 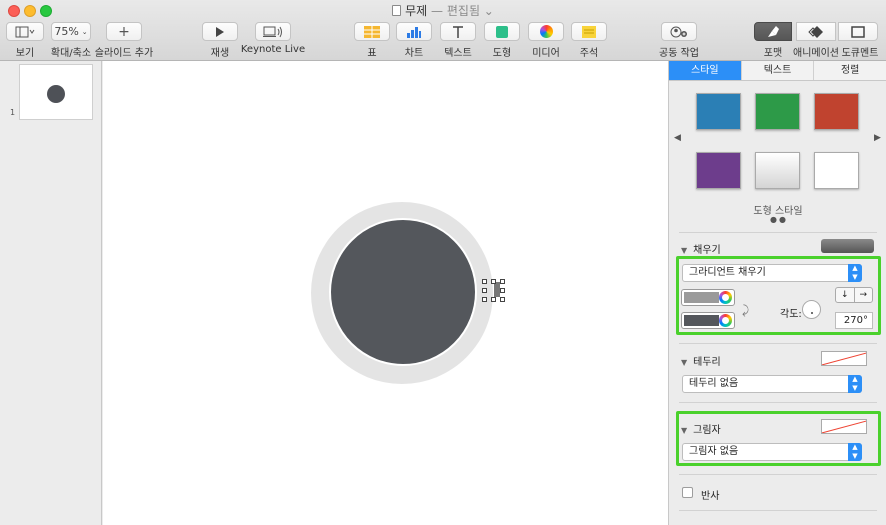 I want to click on format-label: 포맷, so click(x=773, y=53).